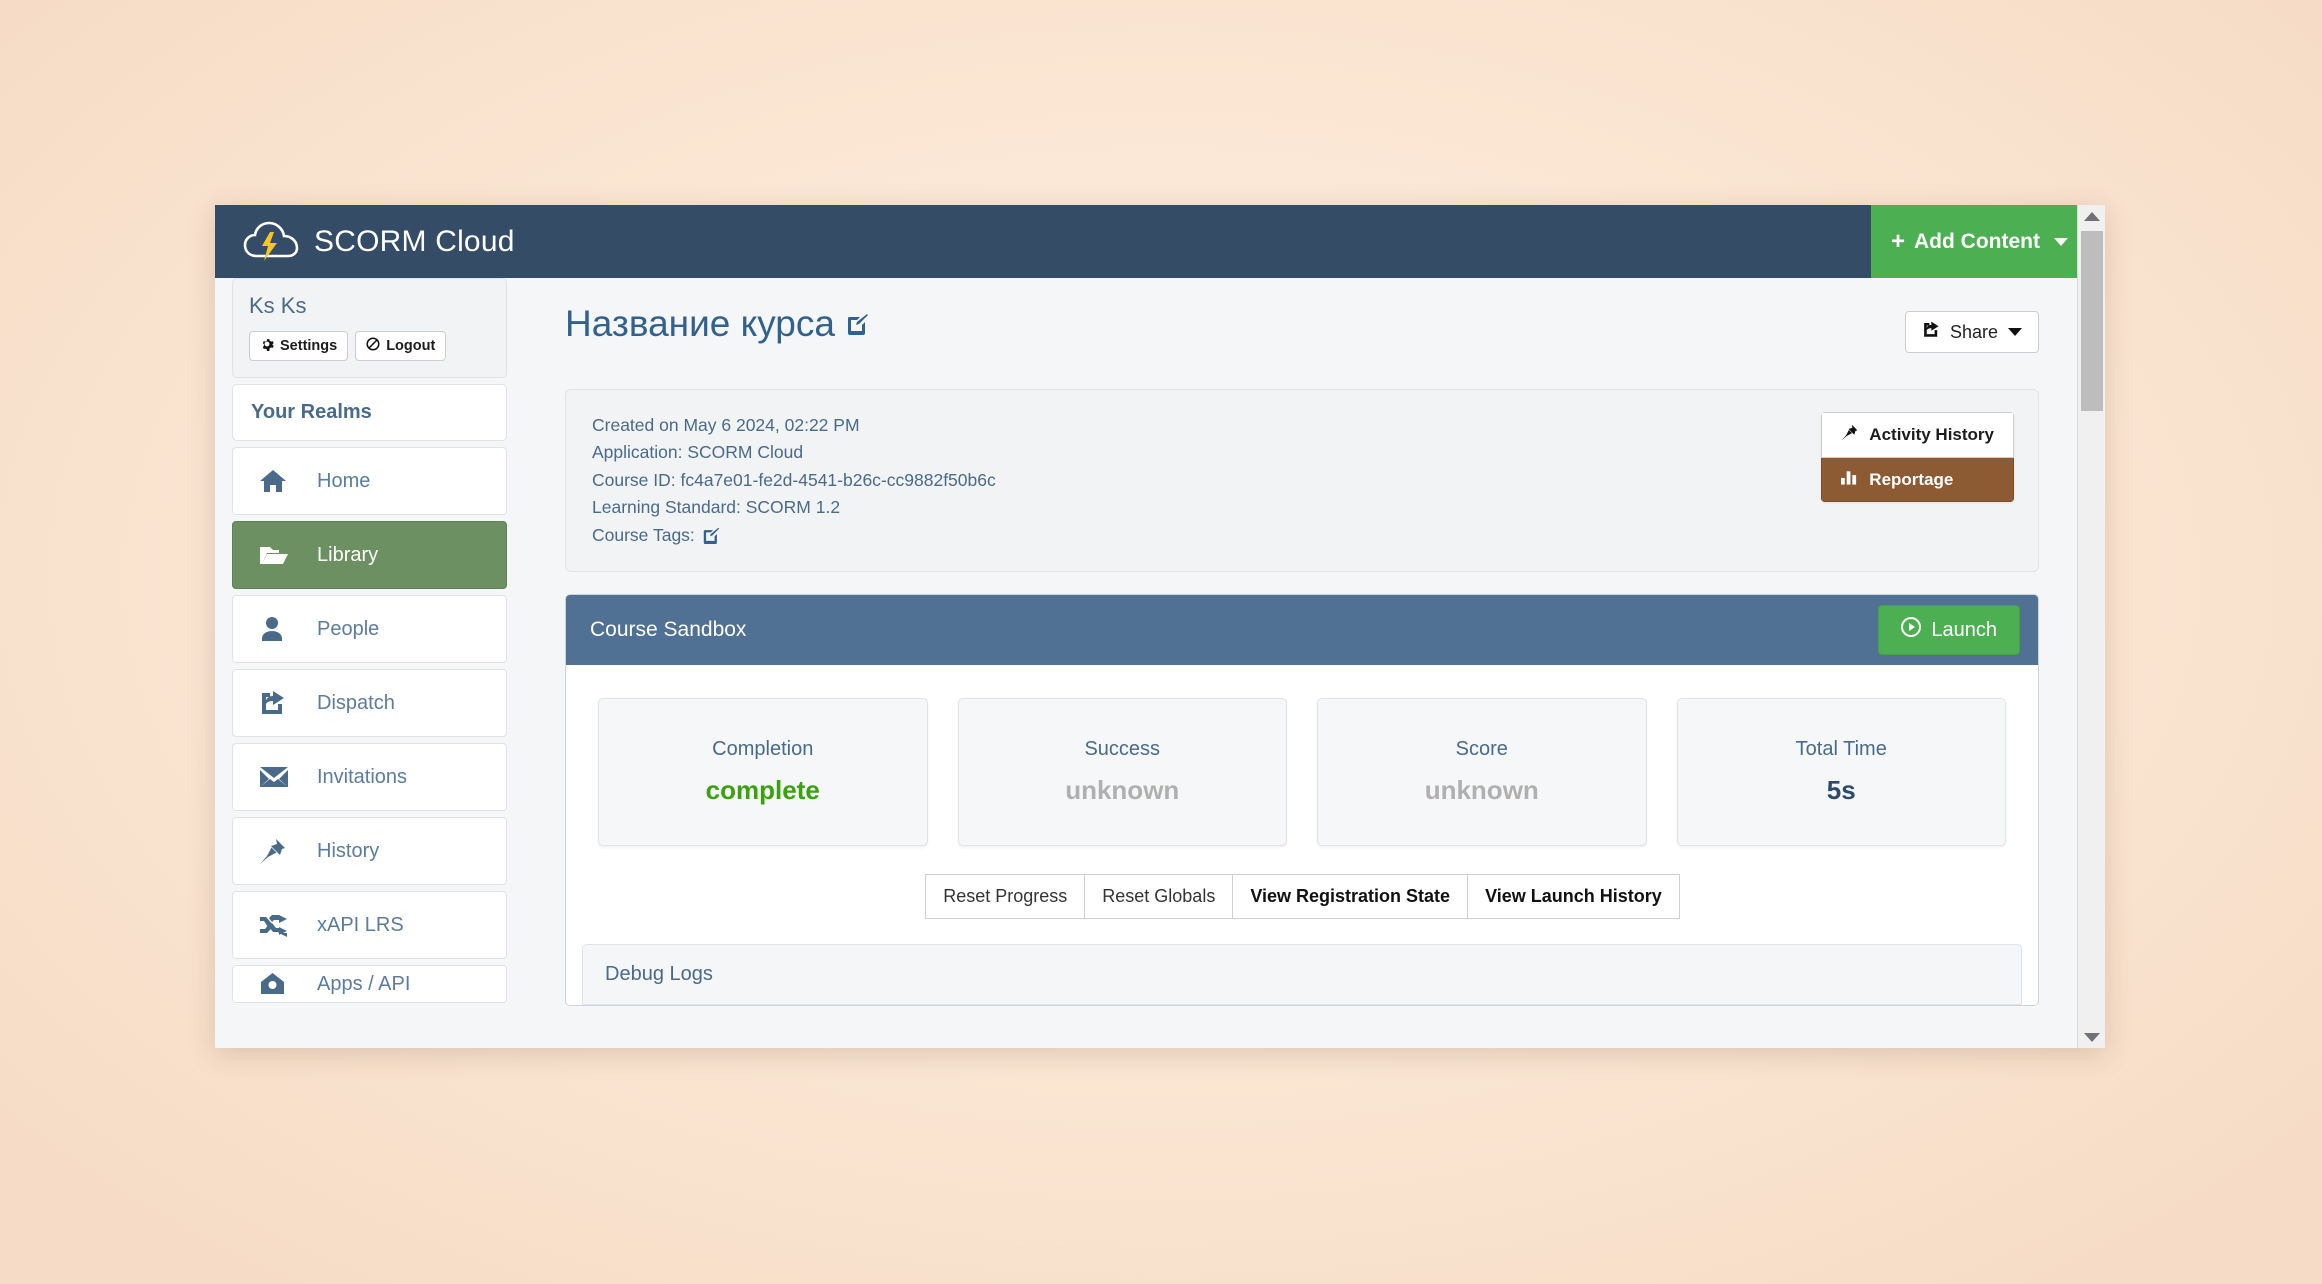 Image resolution: width=2322 pixels, height=1284 pixels. I want to click on share-icon, so click(1931, 332).